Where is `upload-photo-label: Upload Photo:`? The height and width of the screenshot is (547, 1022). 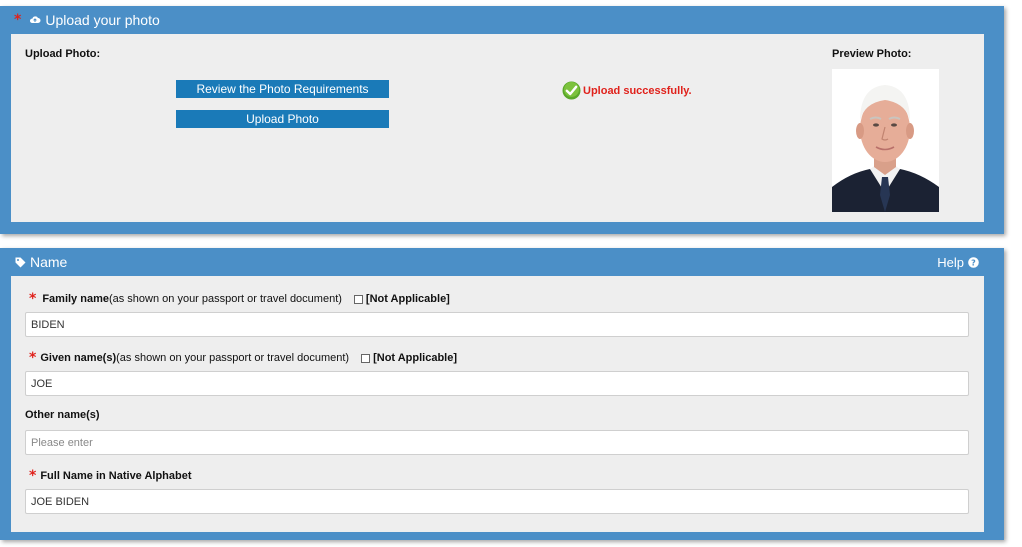
upload-photo-label: Upload Photo: is located at coordinates (63, 54).